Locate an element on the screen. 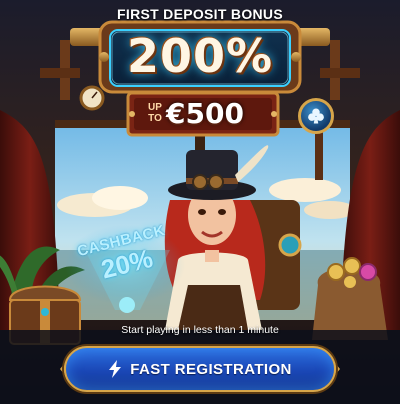 This screenshot has width=400, height=404. club-suit-badge is located at coordinates (316, 116).